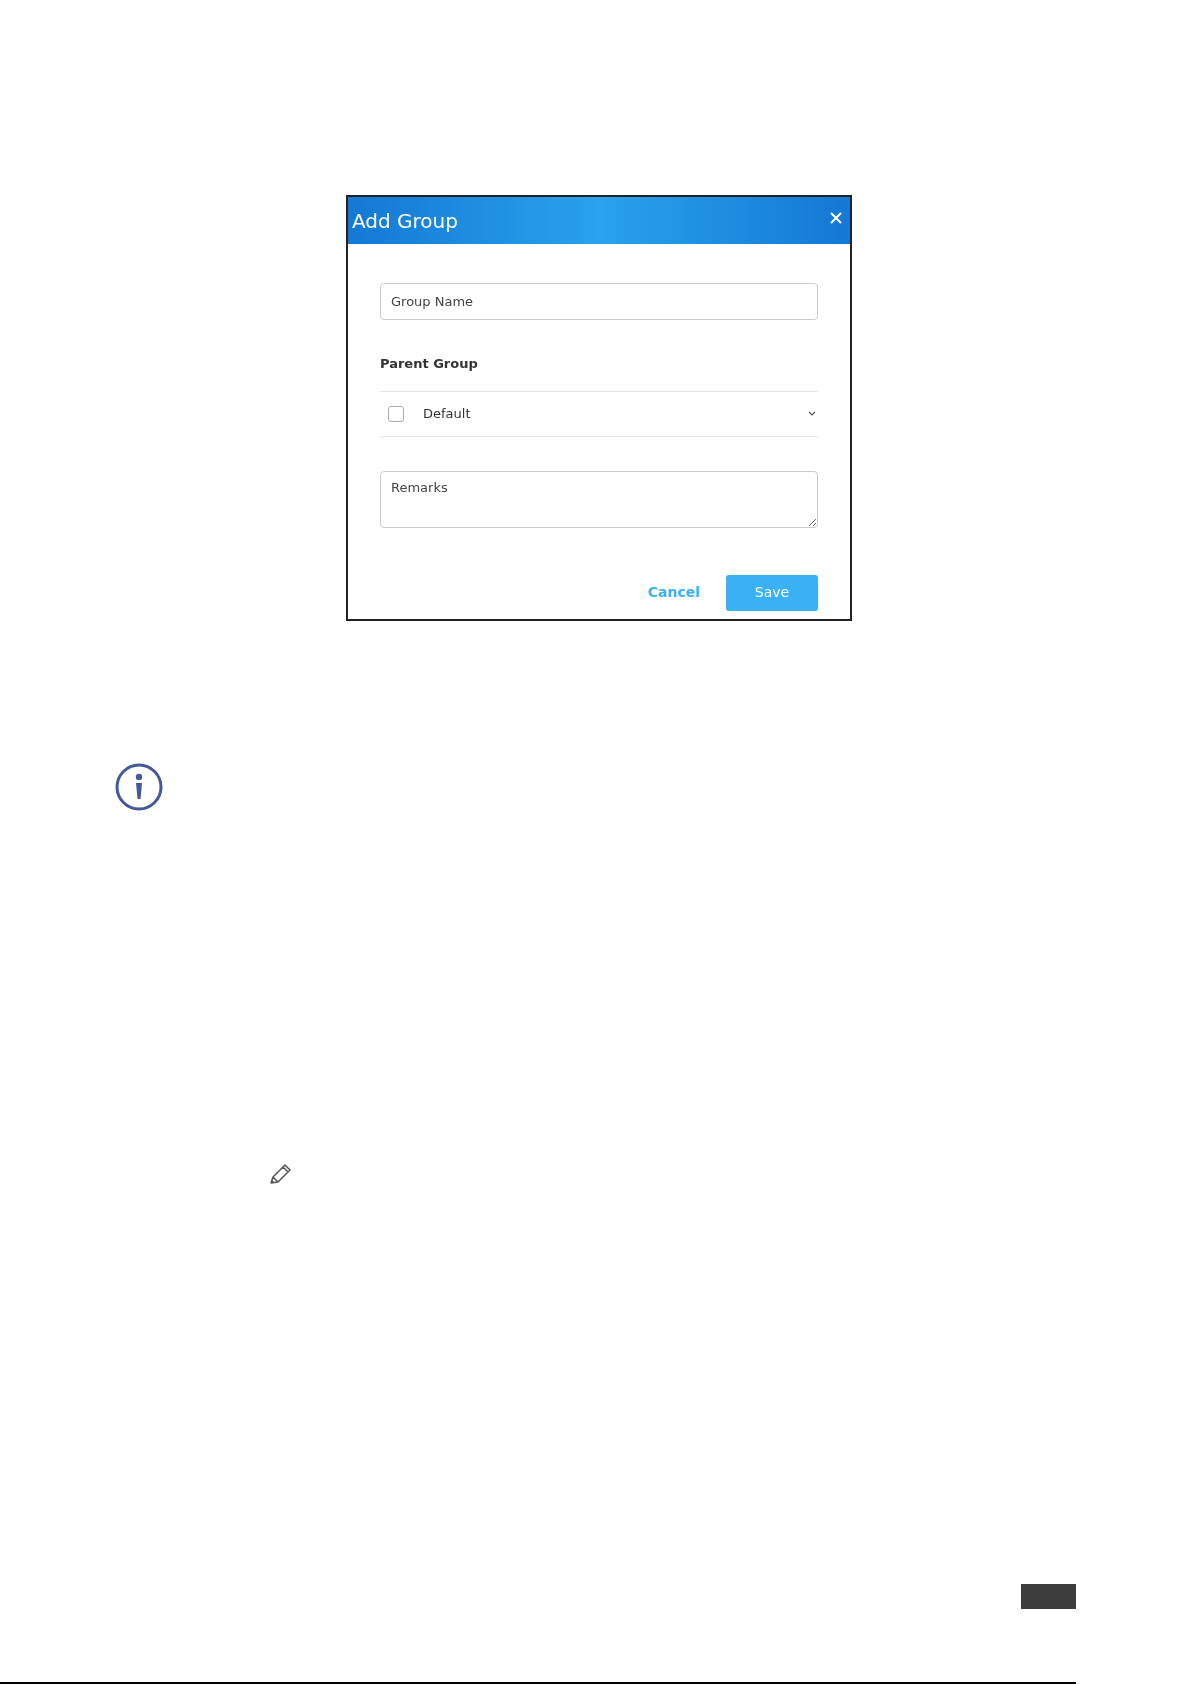  I want to click on dialog-title: Add Group, so click(405, 221).